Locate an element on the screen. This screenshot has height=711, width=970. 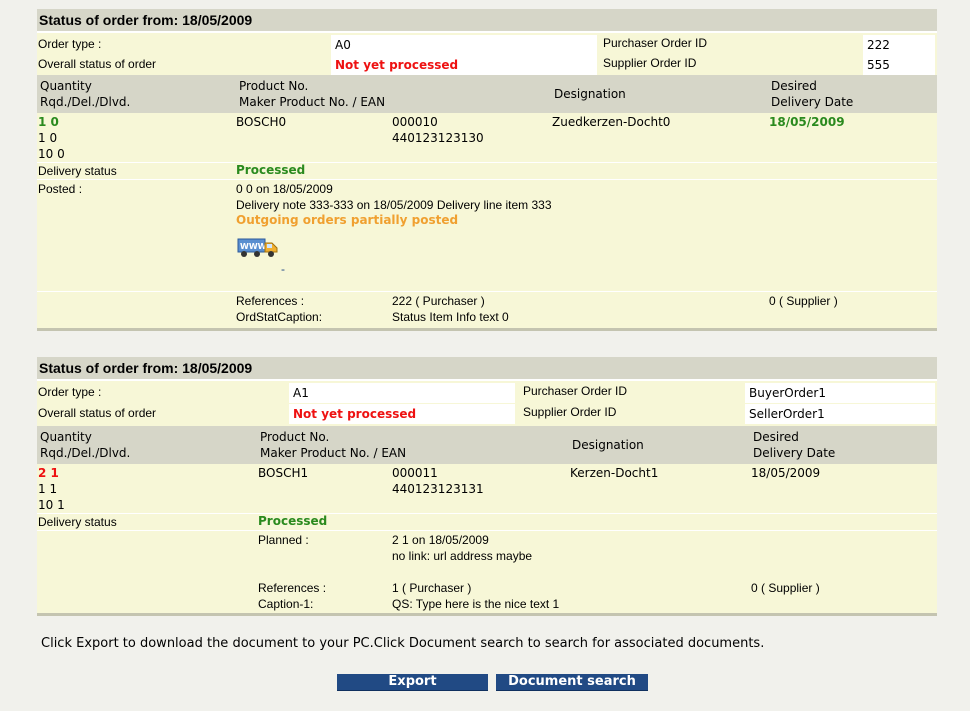
supplier-id-cell: SellerOrder1 is located at coordinates (840, 414).